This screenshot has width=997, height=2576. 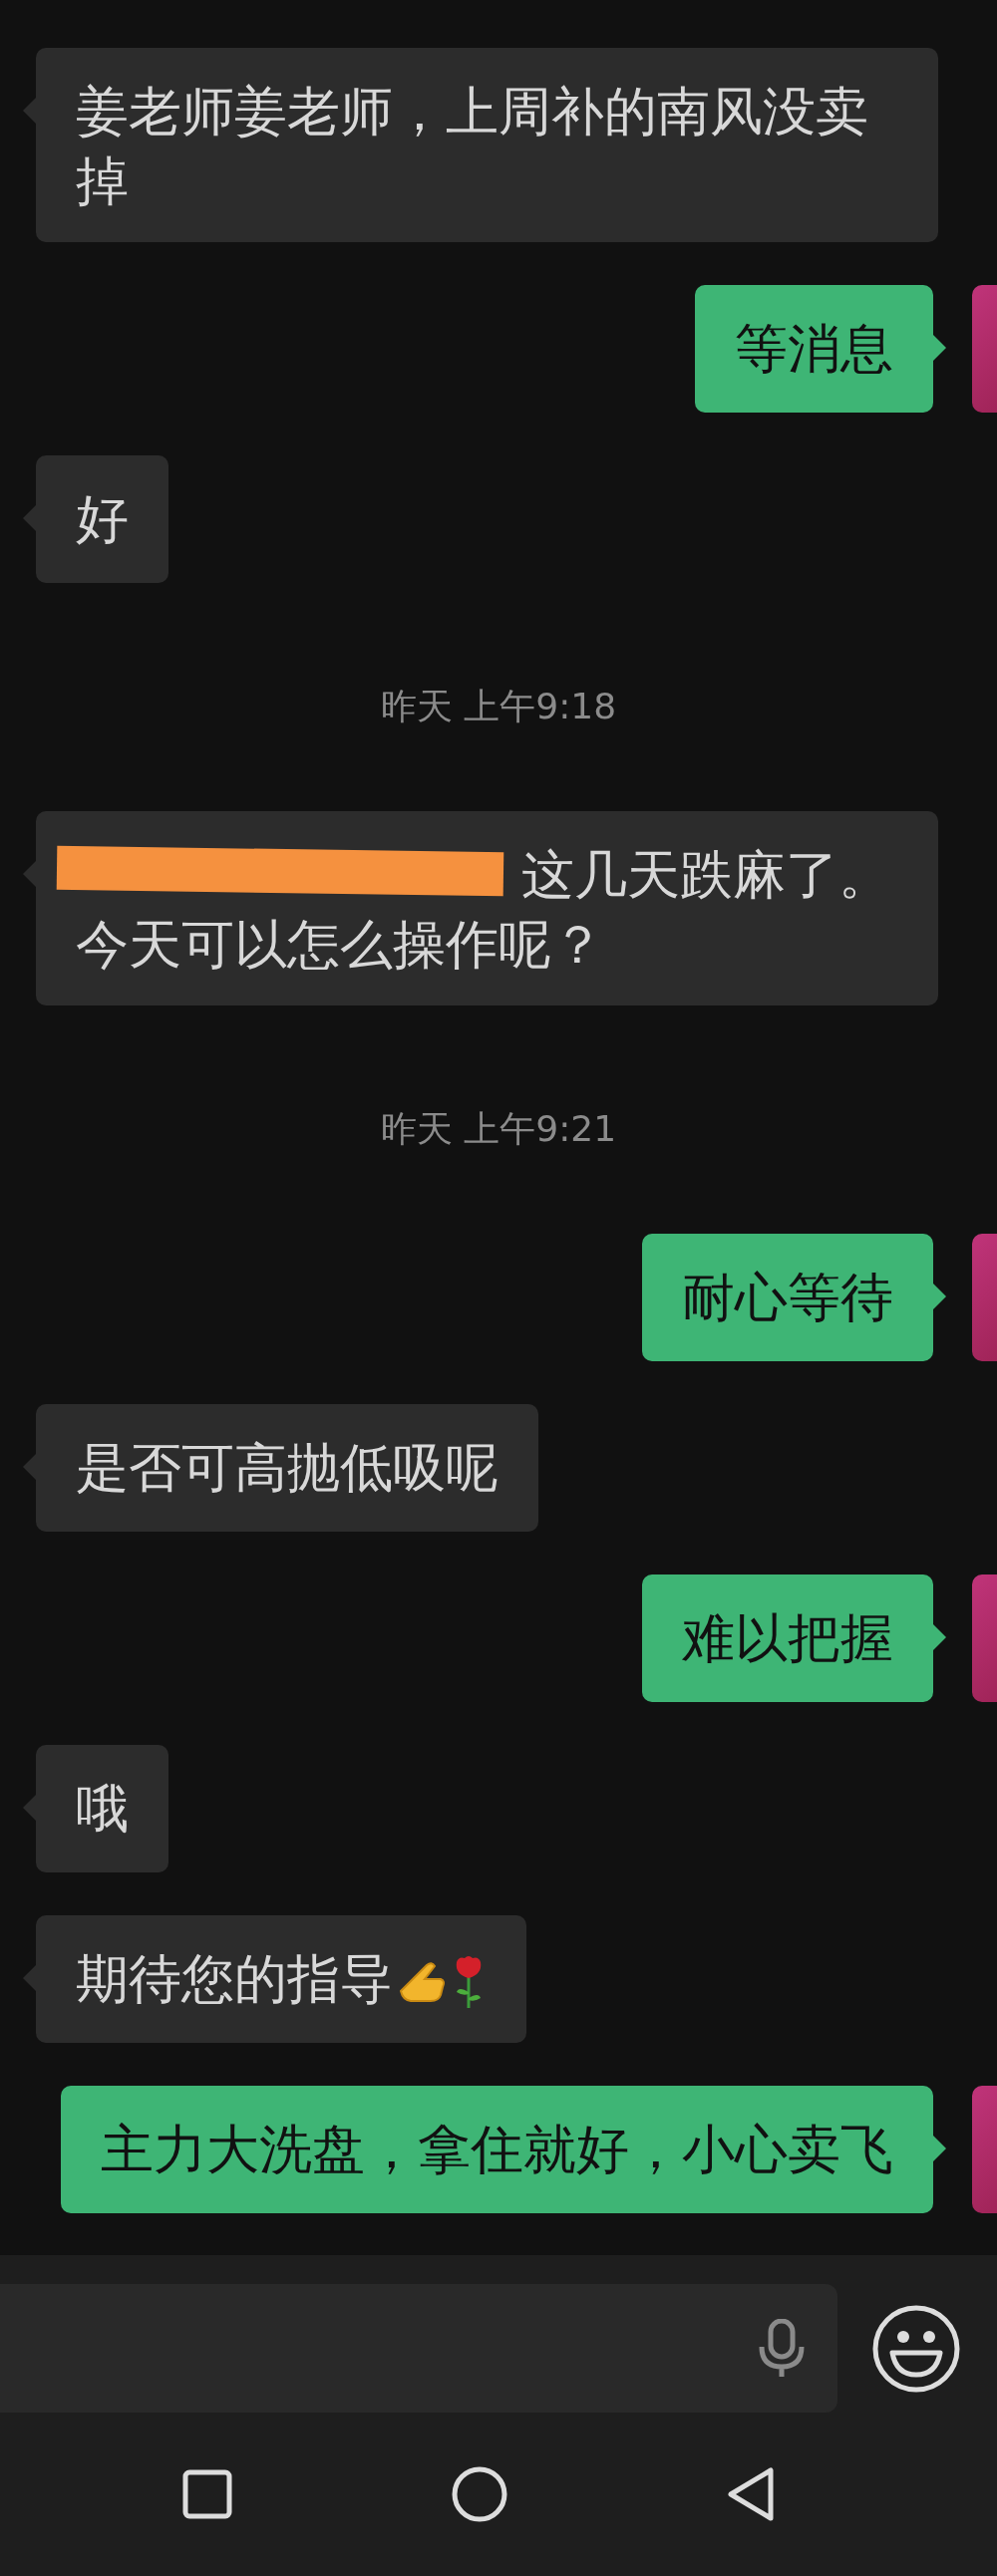 What do you see at coordinates (751, 2493) in the screenshot?
I see `back-icon` at bounding box center [751, 2493].